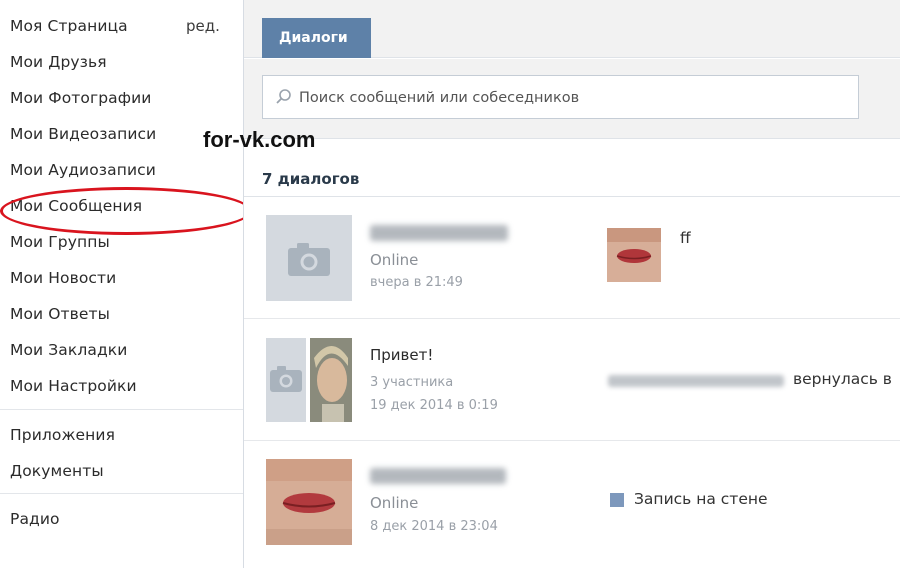 This screenshot has width=900, height=568. Describe the element at coordinates (617, 500) in the screenshot. I see `wall-post-icon` at that location.